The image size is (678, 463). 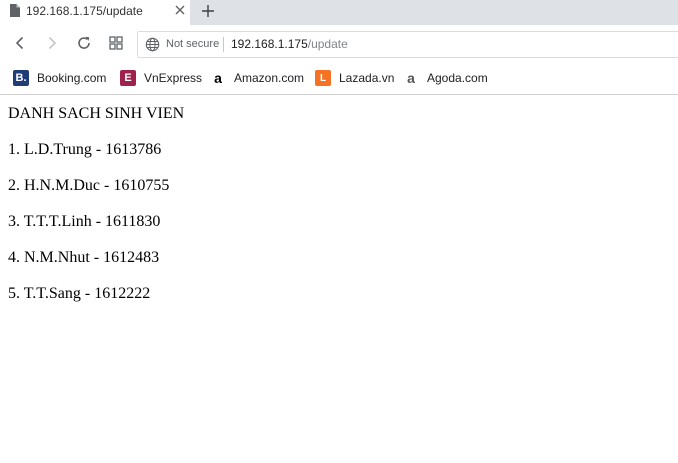 I want to click on back-arrow-icon, so click(x=20, y=43).